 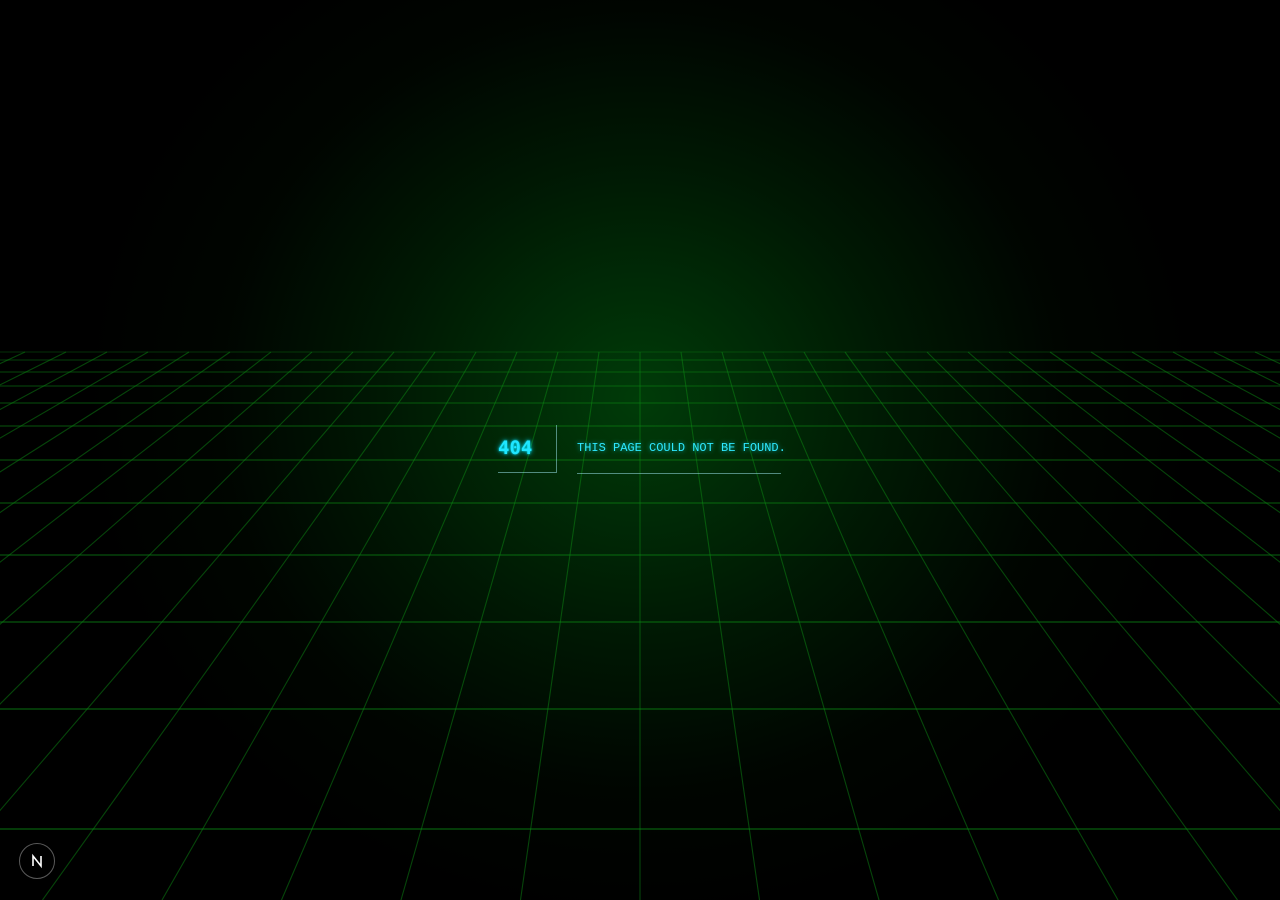 I want to click on error-message-block: This page could not be found., so click(x=681, y=449).